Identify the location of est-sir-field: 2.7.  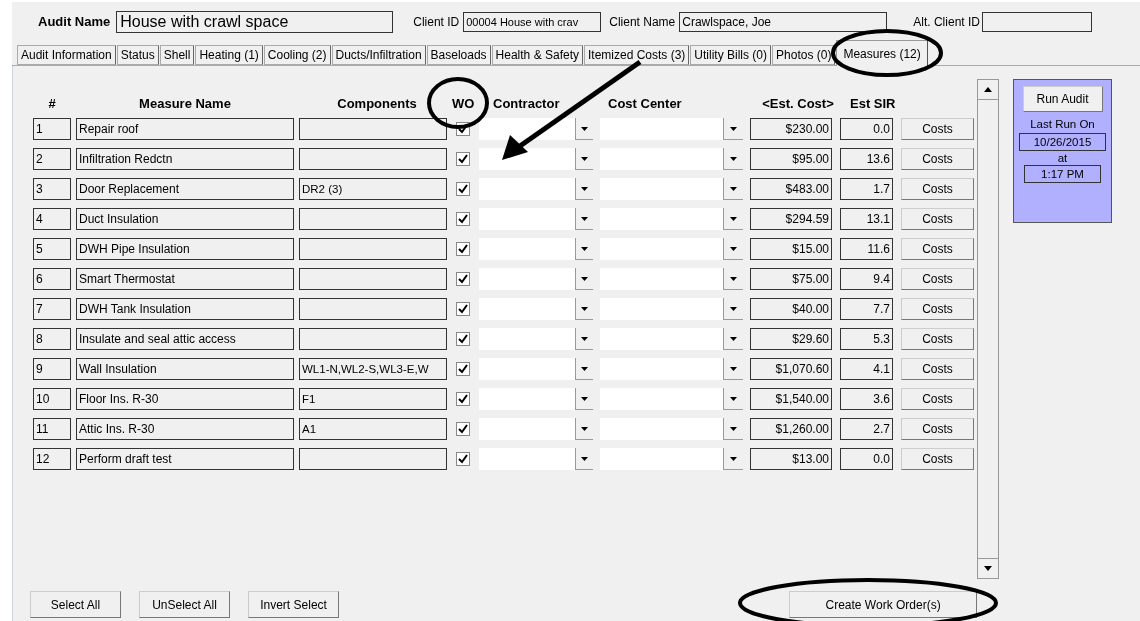
(866, 429).